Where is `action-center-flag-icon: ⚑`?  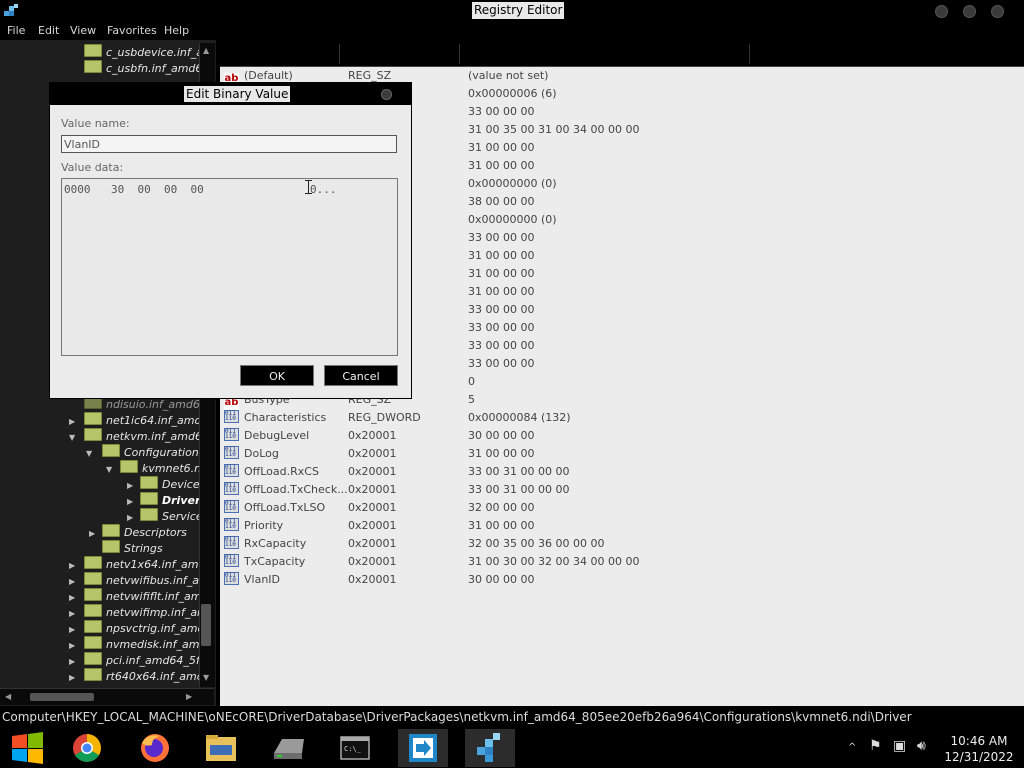
action-center-flag-icon: ⚑ is located at coordinates (875, 746).